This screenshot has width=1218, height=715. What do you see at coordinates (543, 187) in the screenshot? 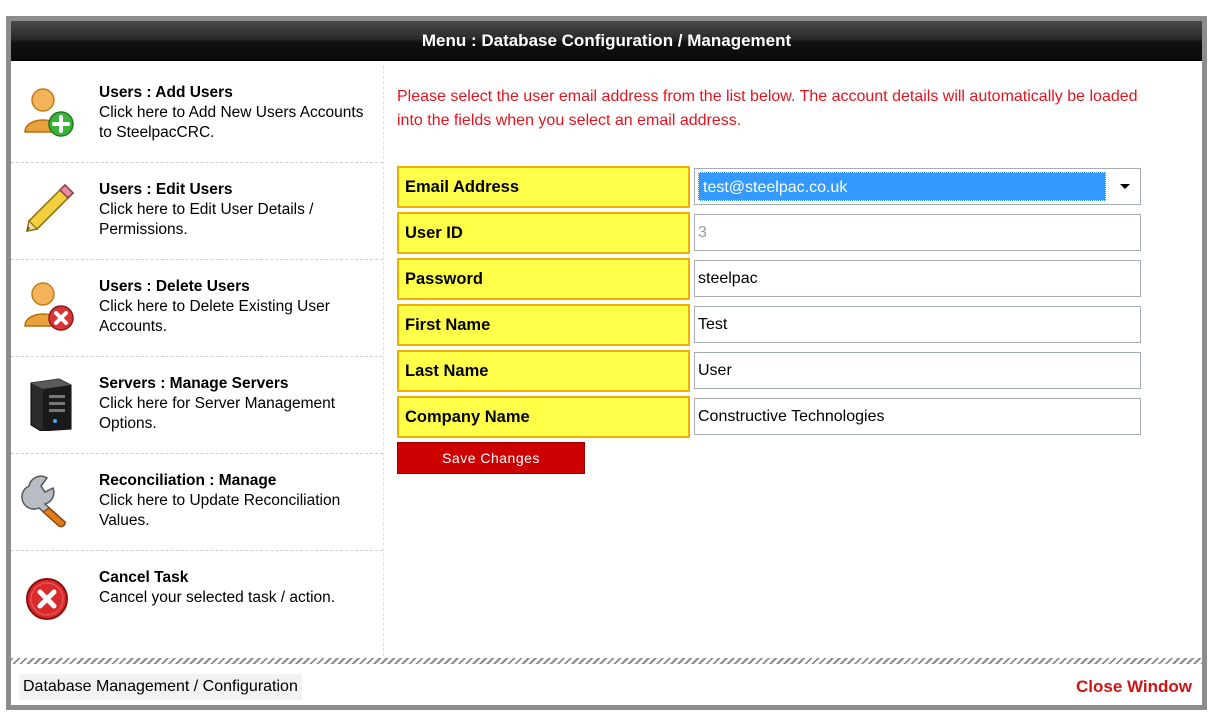
I see `email-label: Email Address` at bounding box center [543, 187].